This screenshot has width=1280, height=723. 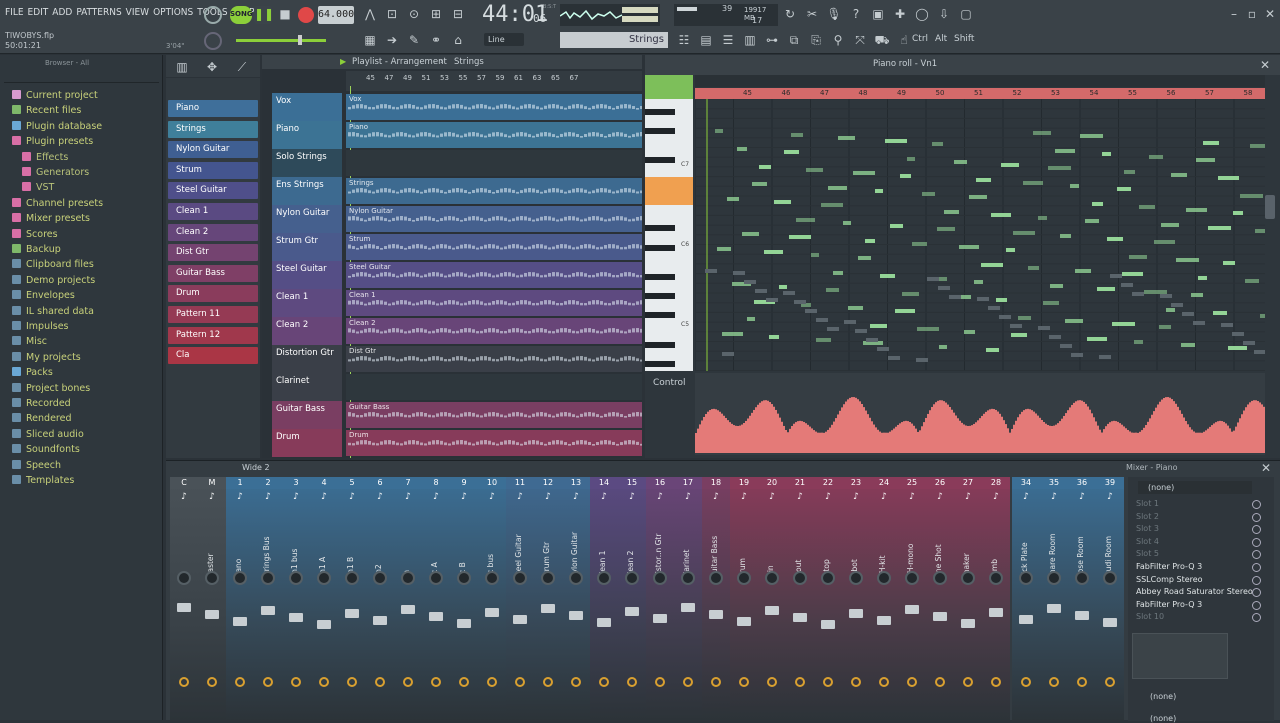 I want to click on tempo-display: 64.000, so click(x=336, y=15).